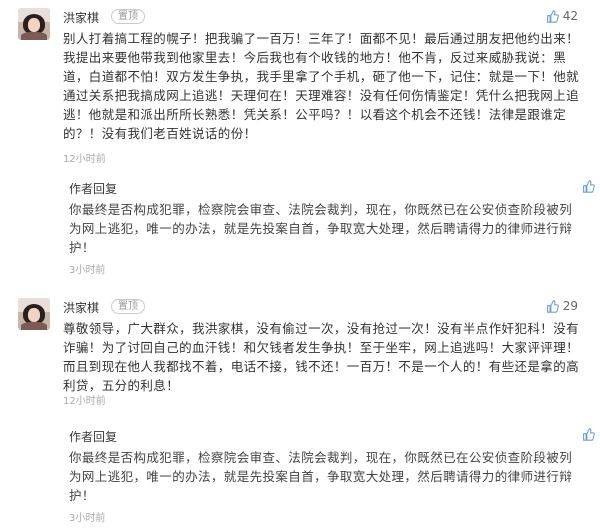 This screenshot has width=600, height=529. I want to click on like-button: 42, so click(562, 16).